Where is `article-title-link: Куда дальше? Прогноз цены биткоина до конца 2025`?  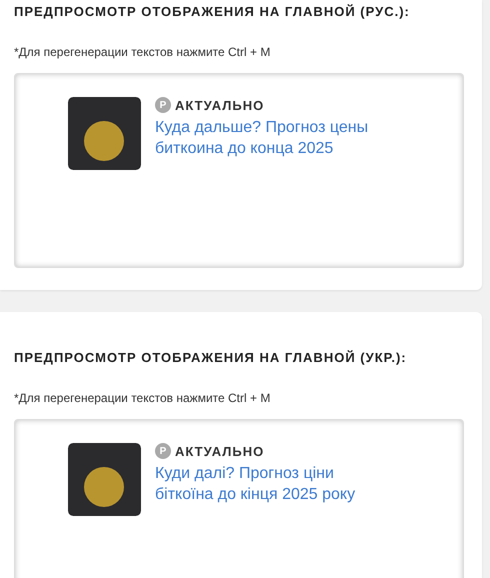 article-title-link: Куда дальше? Прогноз цены биткоина до конца 2025 is located at coordinates (275, 138).